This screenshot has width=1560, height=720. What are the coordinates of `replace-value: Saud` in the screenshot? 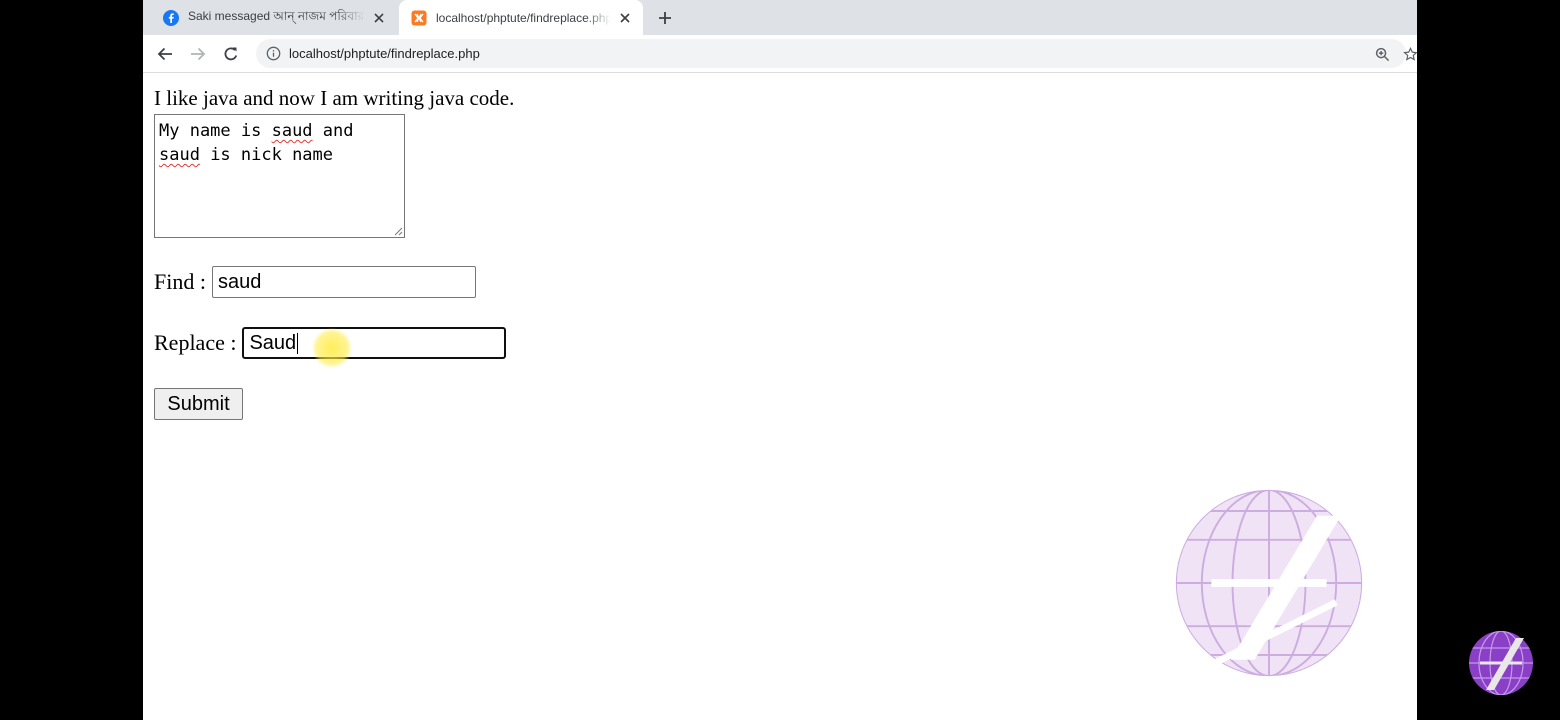 It's located at (273, 342).